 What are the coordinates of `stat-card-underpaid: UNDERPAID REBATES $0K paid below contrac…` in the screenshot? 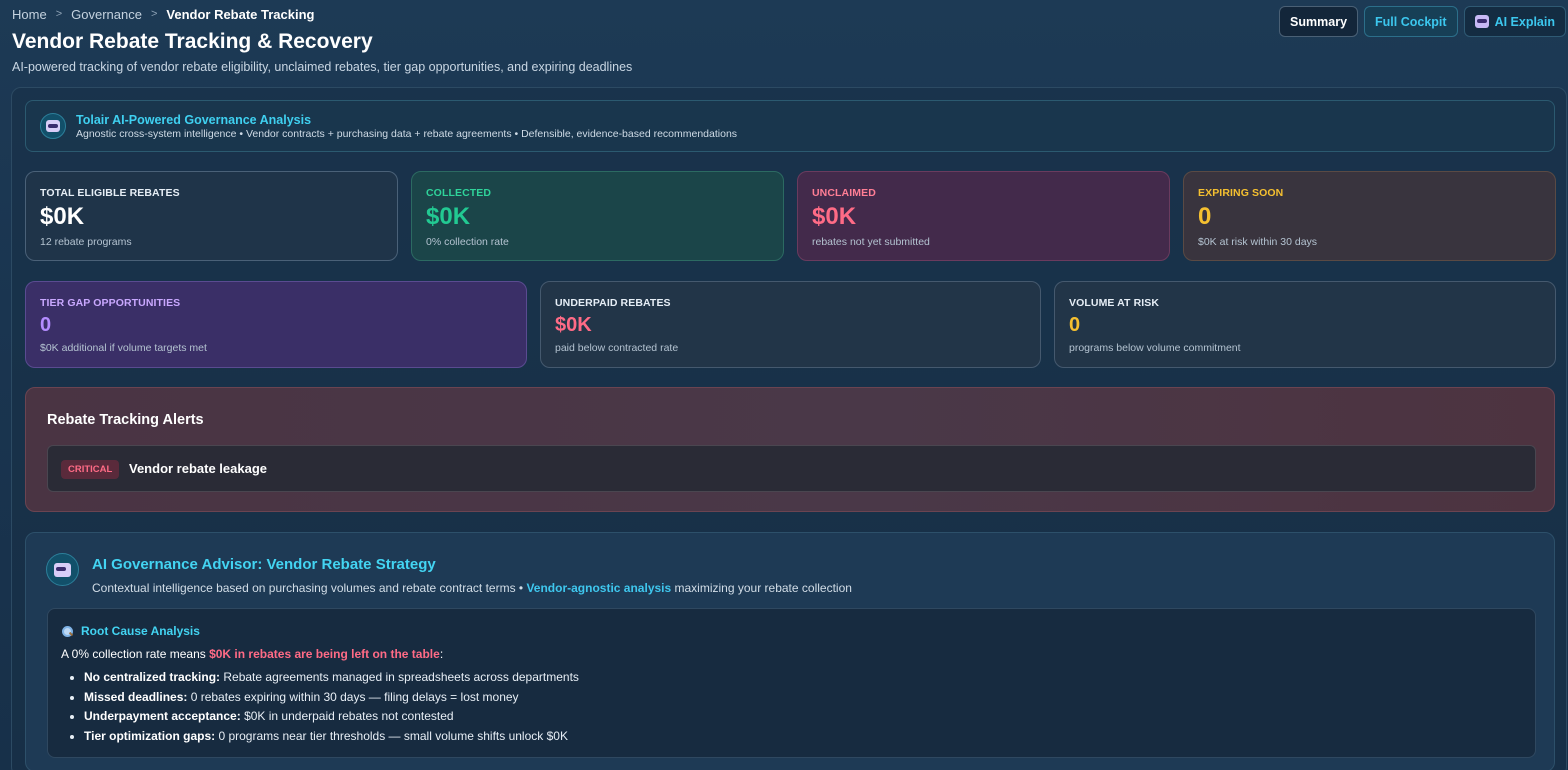 It's located at (790, 324).